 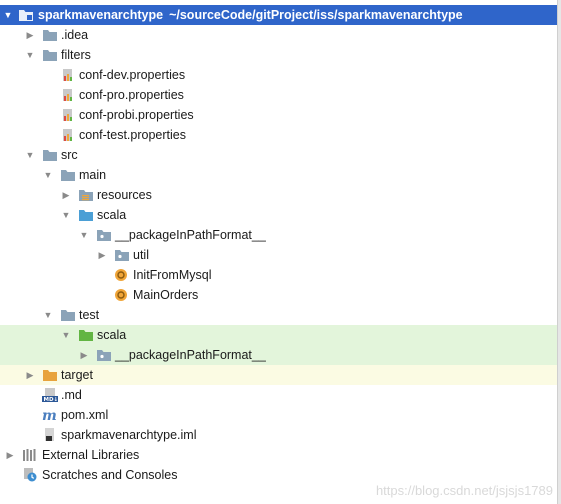 I want to click on tree-row-external-libraries: ▶ External Libraries, so click(x=278, y=455).